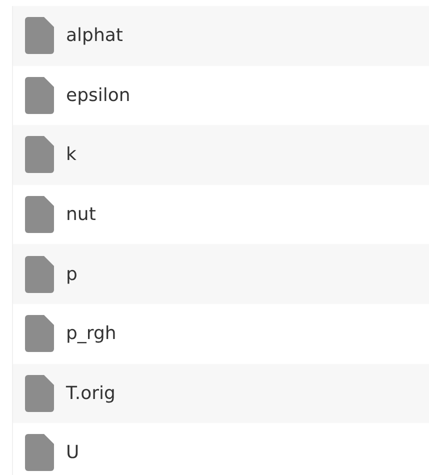 This screenshot has width=429, height=475. Describe the element at coordinates (220, 274) in the screenshot. I see `file-row: p` at that location.